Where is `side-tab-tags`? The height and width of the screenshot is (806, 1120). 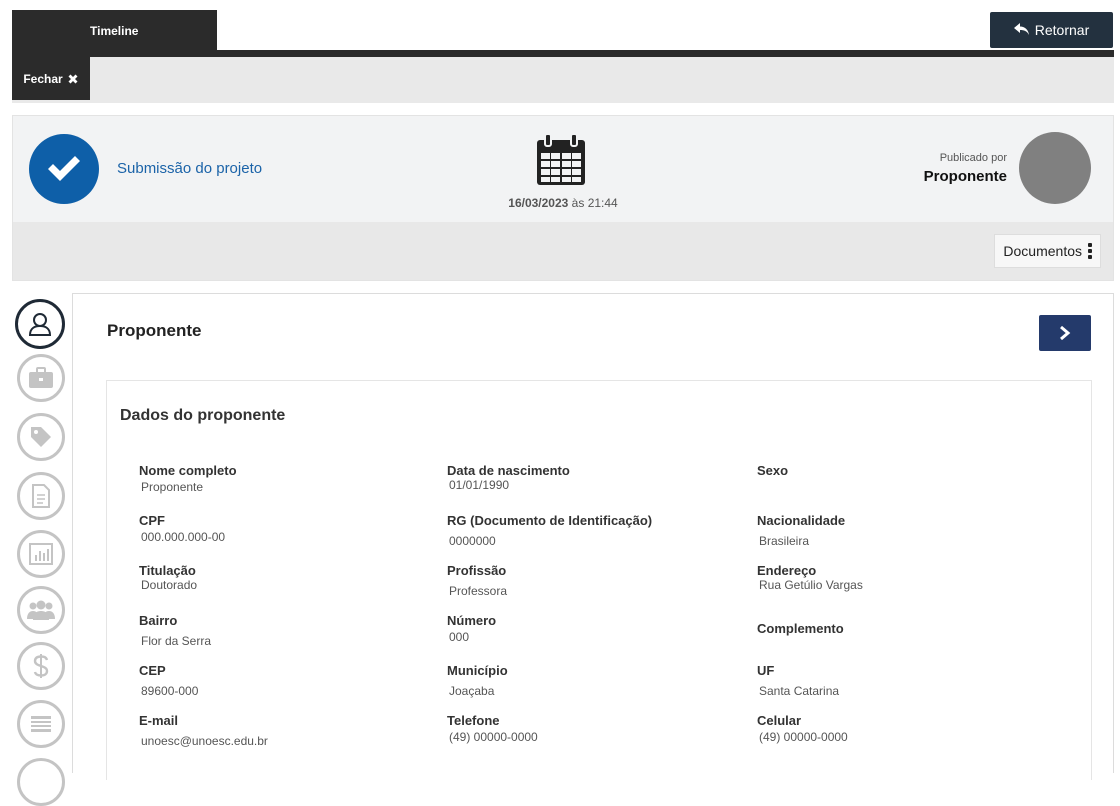
side-tab-tags is located at coordinates (41, 437).